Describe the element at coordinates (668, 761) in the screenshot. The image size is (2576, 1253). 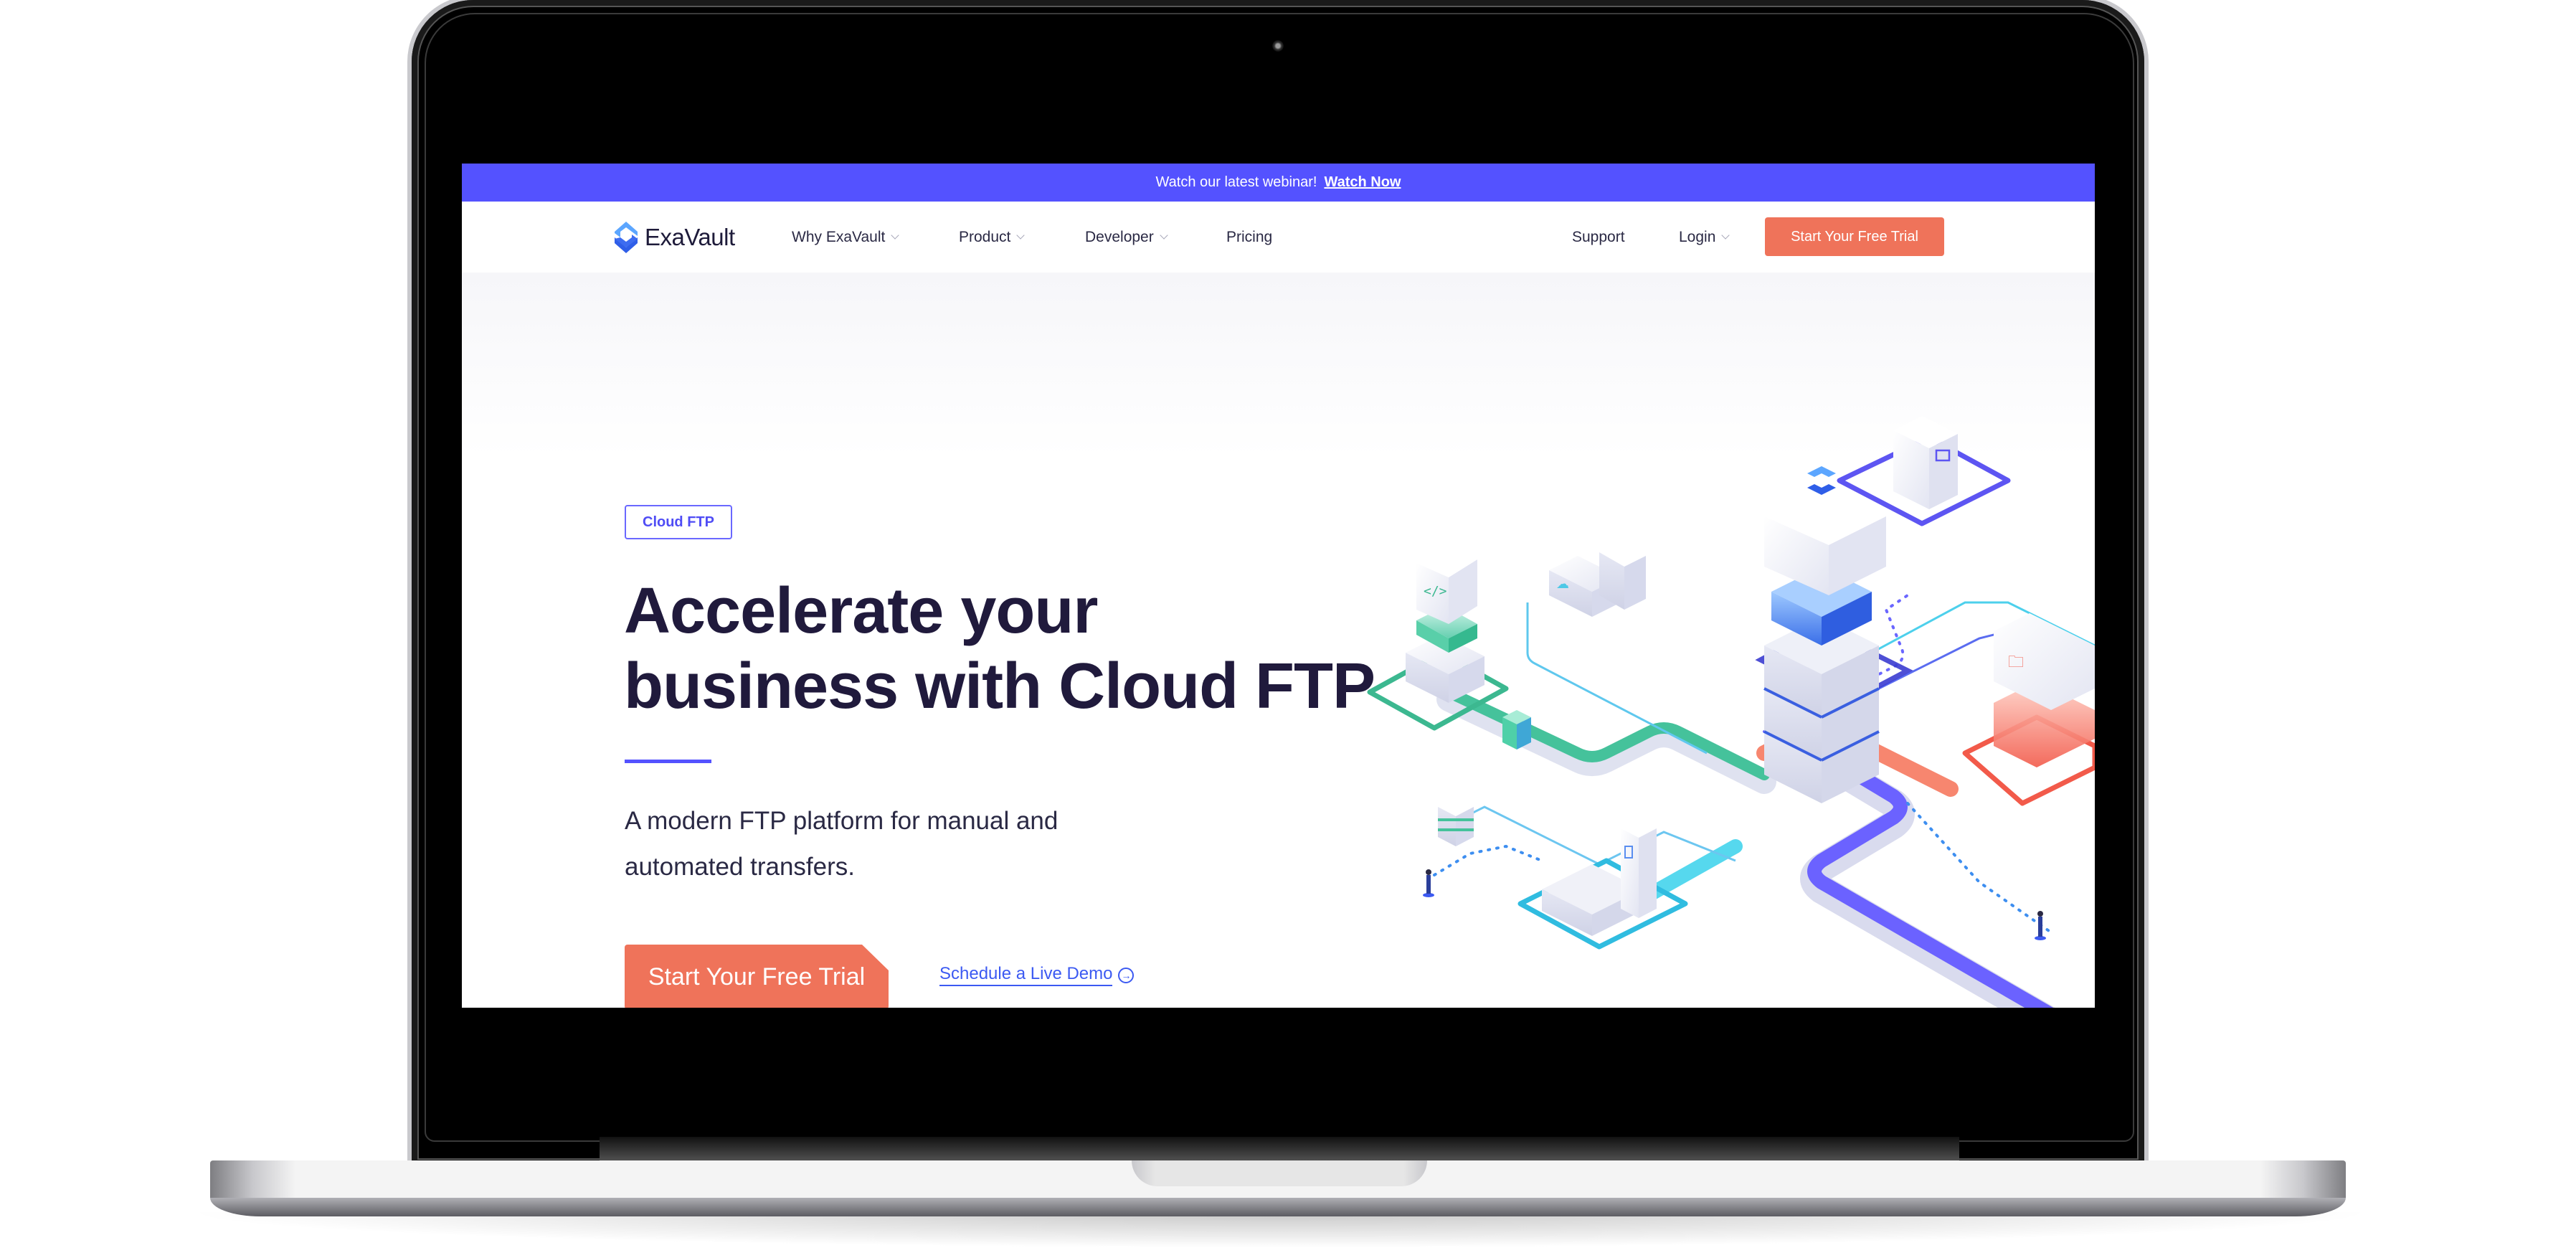
I see `accent-divider` at that location.